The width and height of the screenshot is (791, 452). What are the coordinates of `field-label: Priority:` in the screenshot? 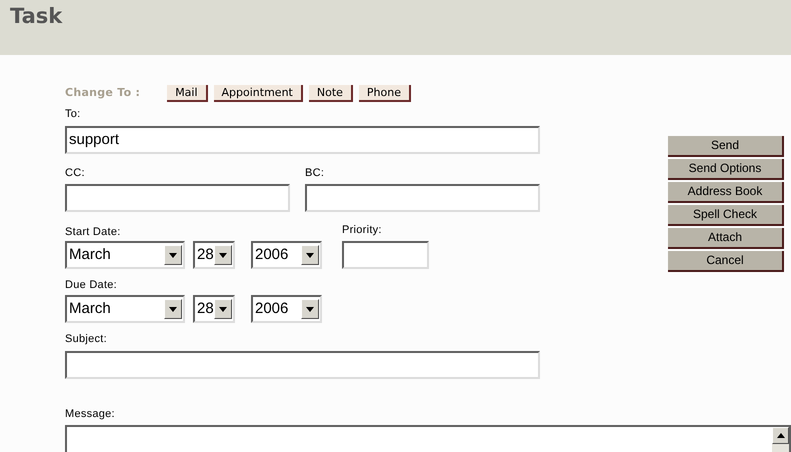 It's located at (362, 229).